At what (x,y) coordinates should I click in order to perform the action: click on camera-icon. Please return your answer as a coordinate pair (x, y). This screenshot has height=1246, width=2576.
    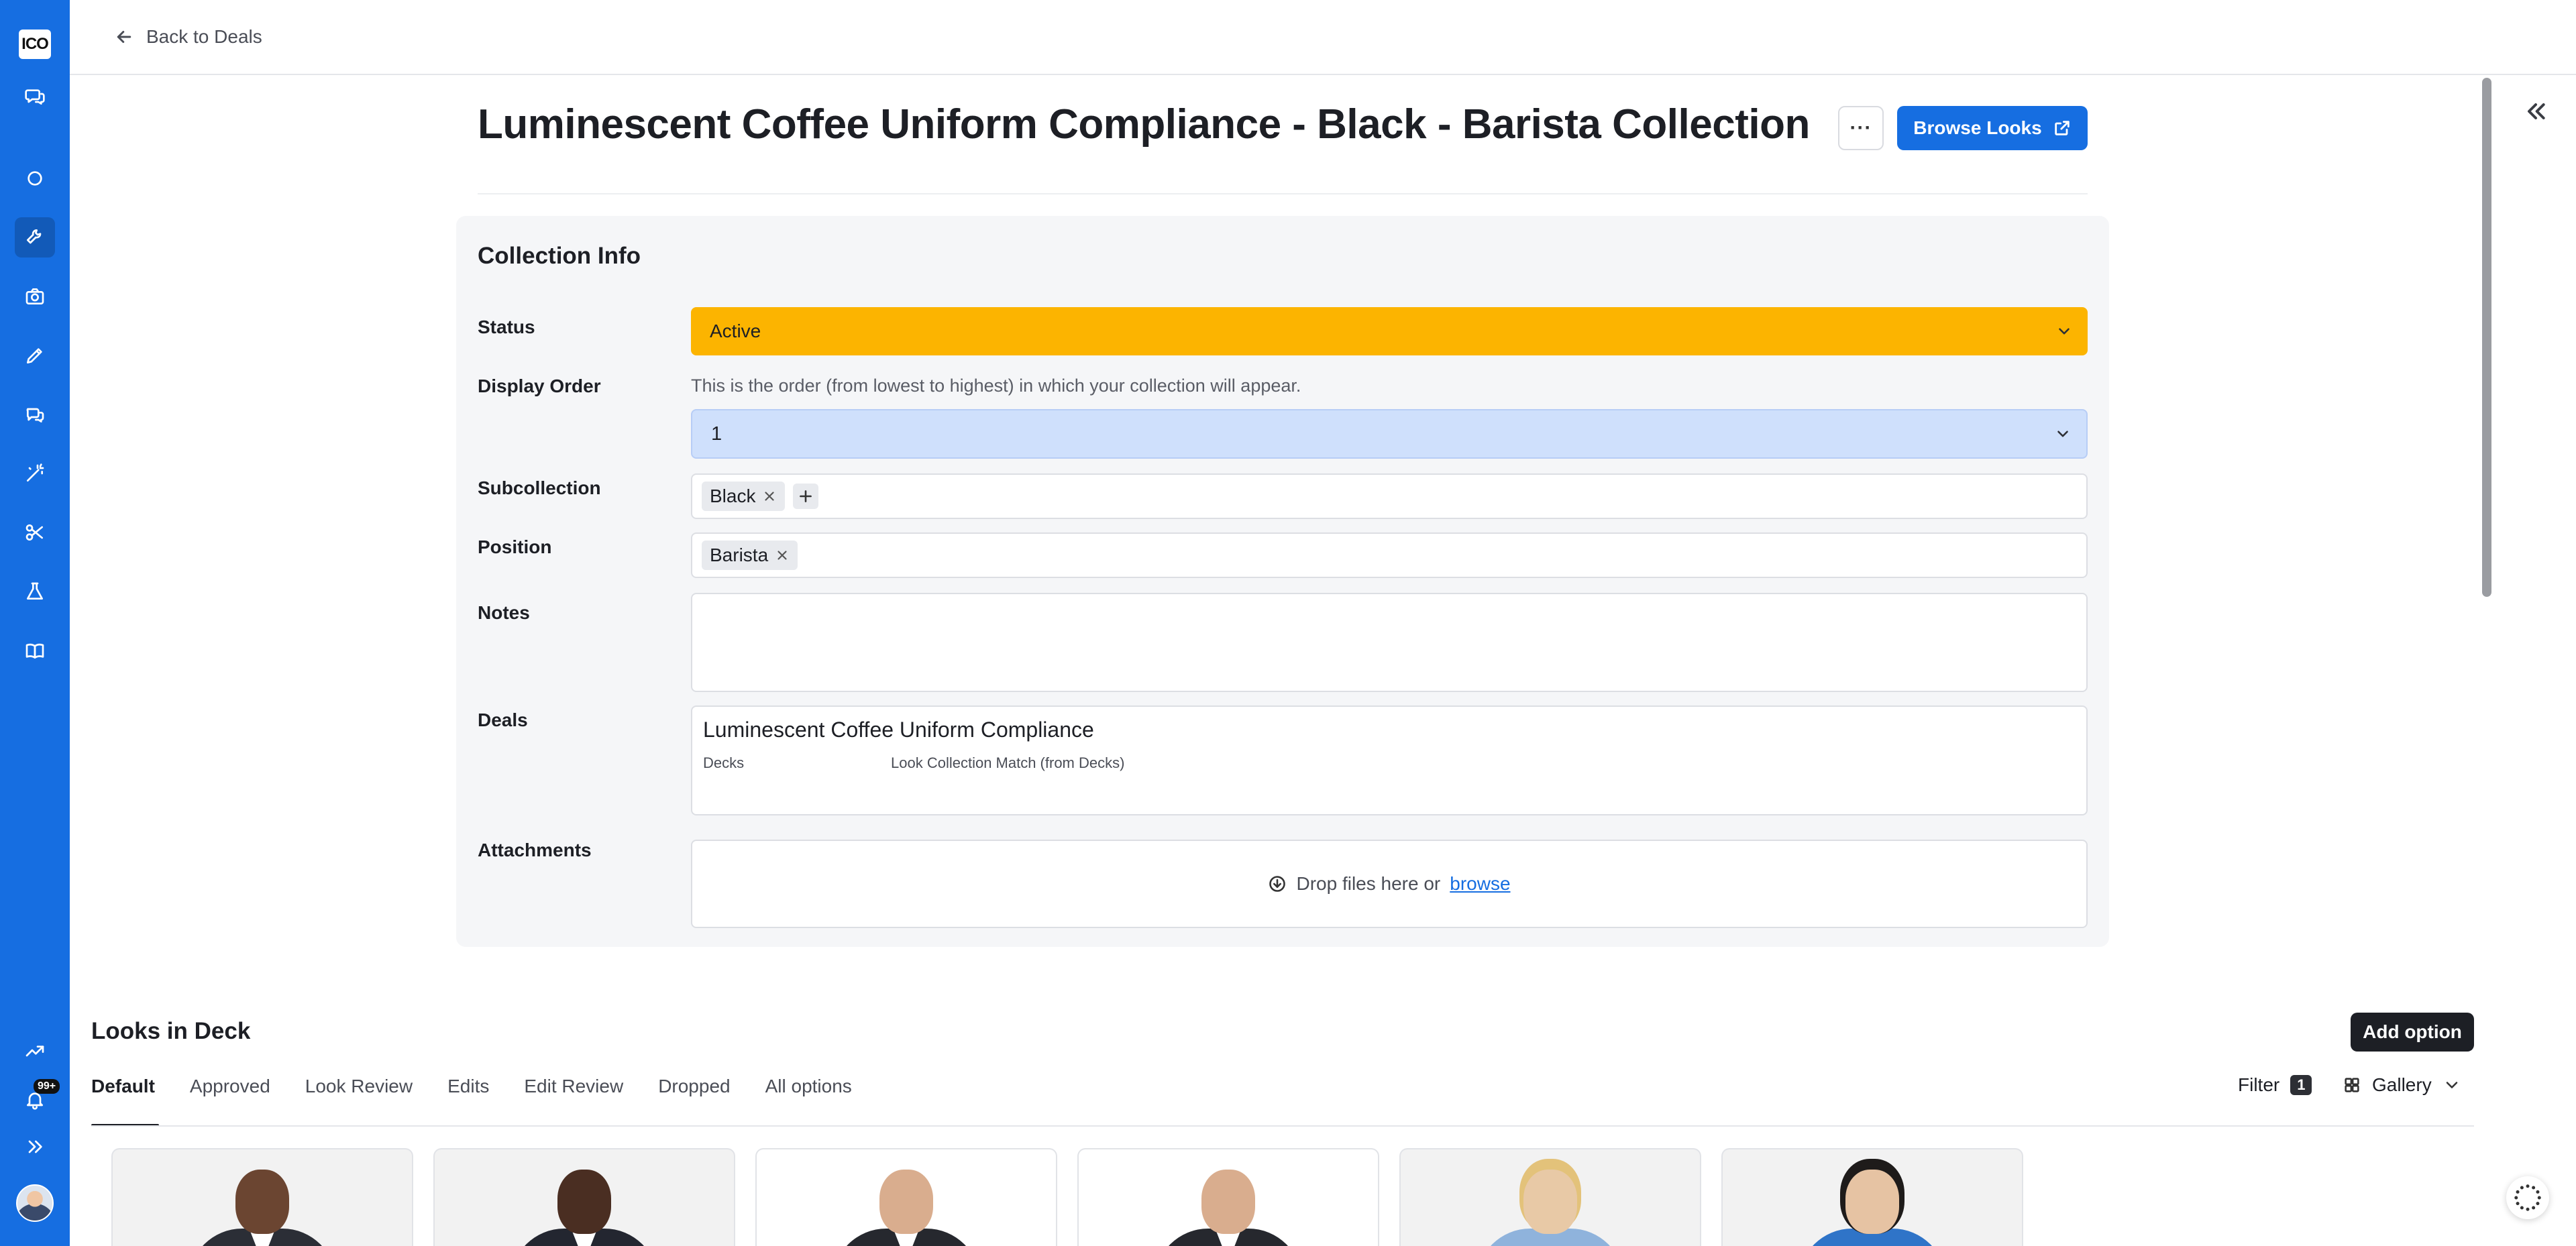
    Looking at the image, I should click on (35, 296).